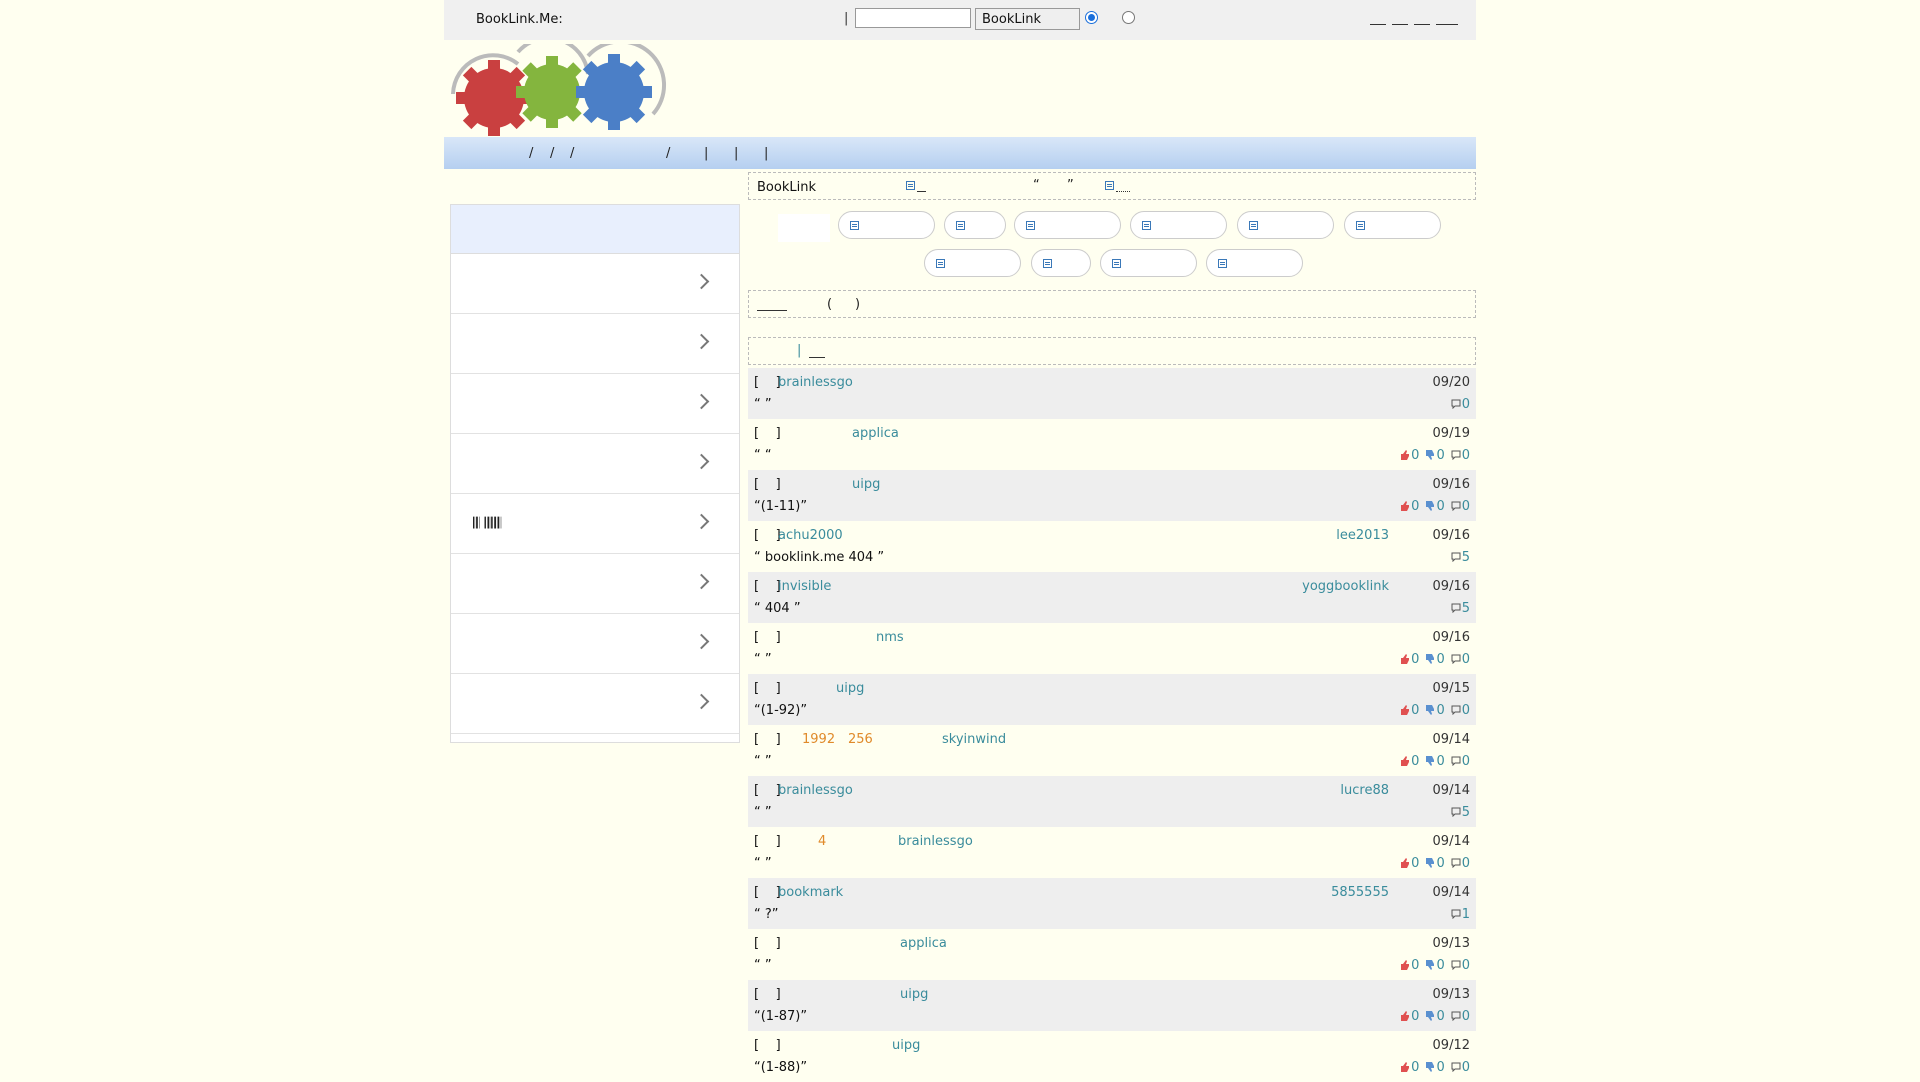 The width and height of the screenshot is (1920, 1082). What do you see at coordinates (780, 1016) in the screenshot?
I see `post-quote: “(1-87)”` at bounding box center [780, 1016].